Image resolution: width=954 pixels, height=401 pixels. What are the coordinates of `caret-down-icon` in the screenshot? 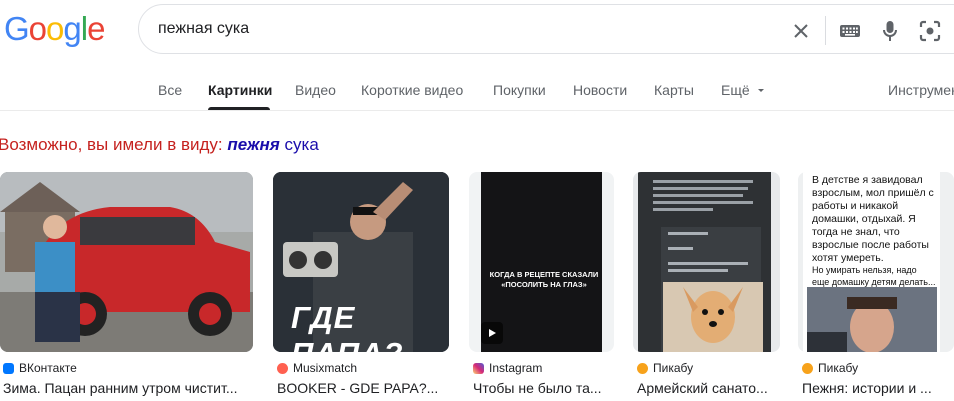 It's located at (760, 90).